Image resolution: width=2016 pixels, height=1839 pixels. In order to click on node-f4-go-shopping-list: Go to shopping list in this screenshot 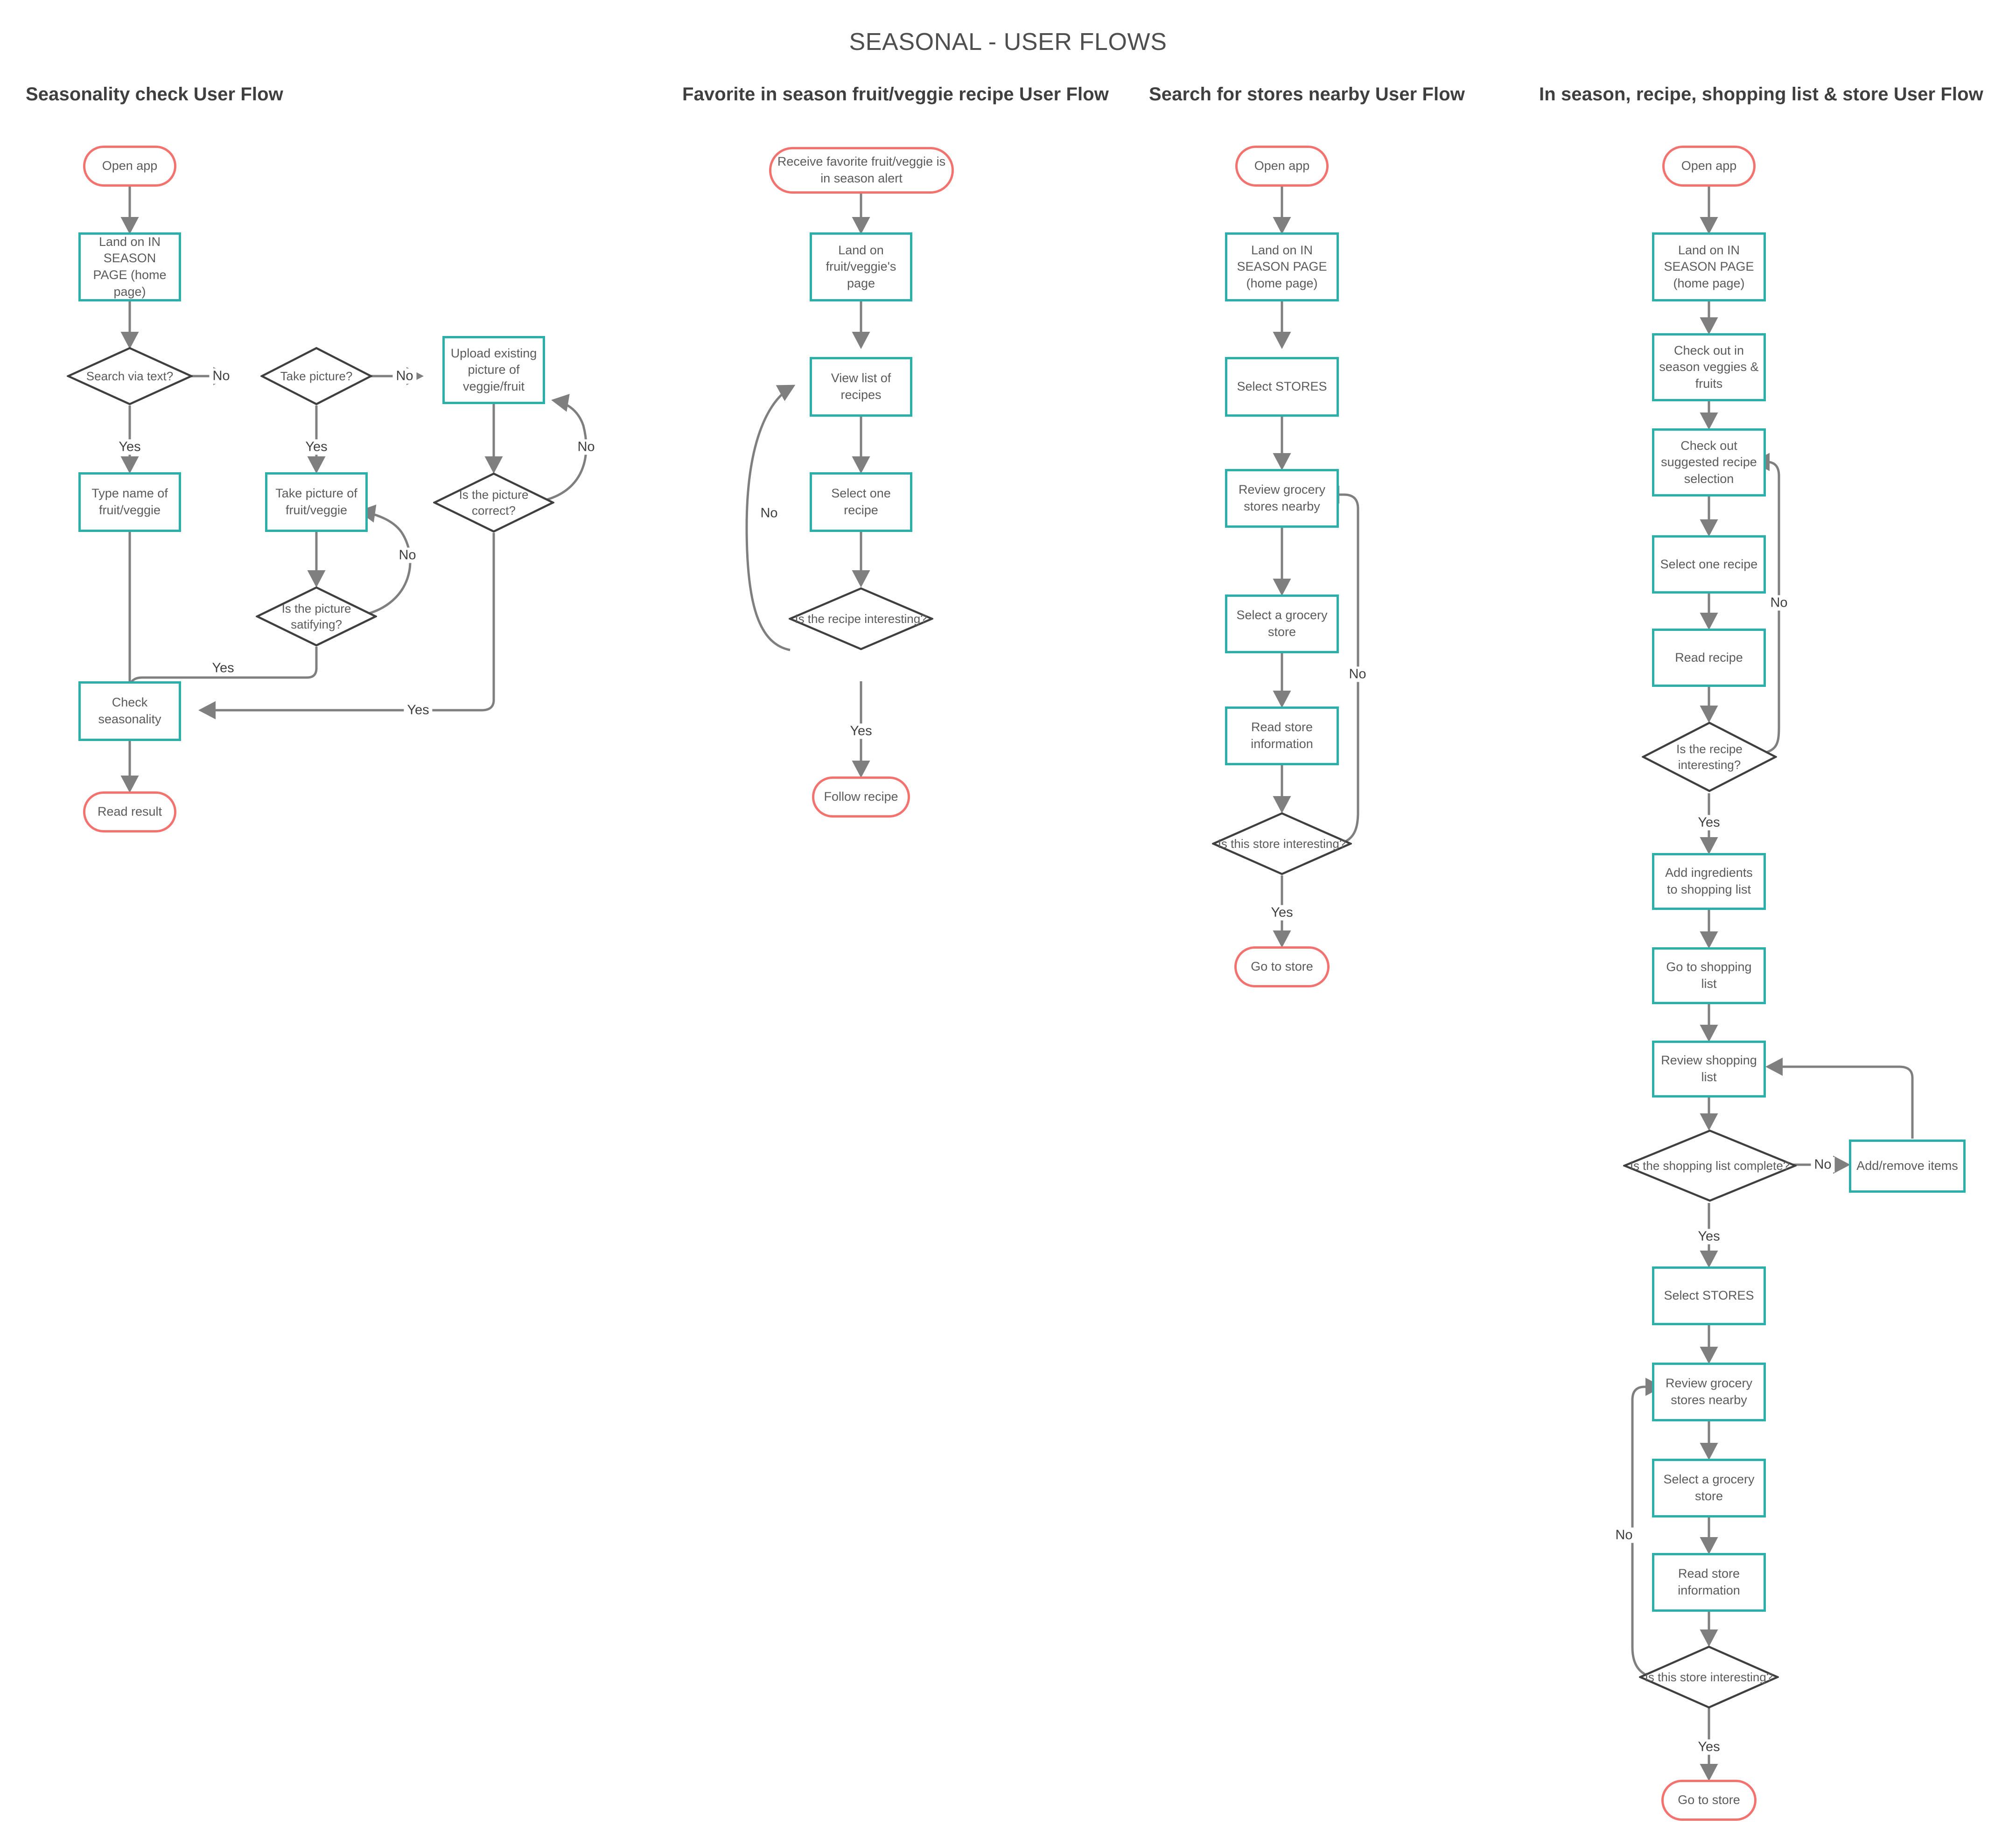, I will do `click(1709, 975)`.